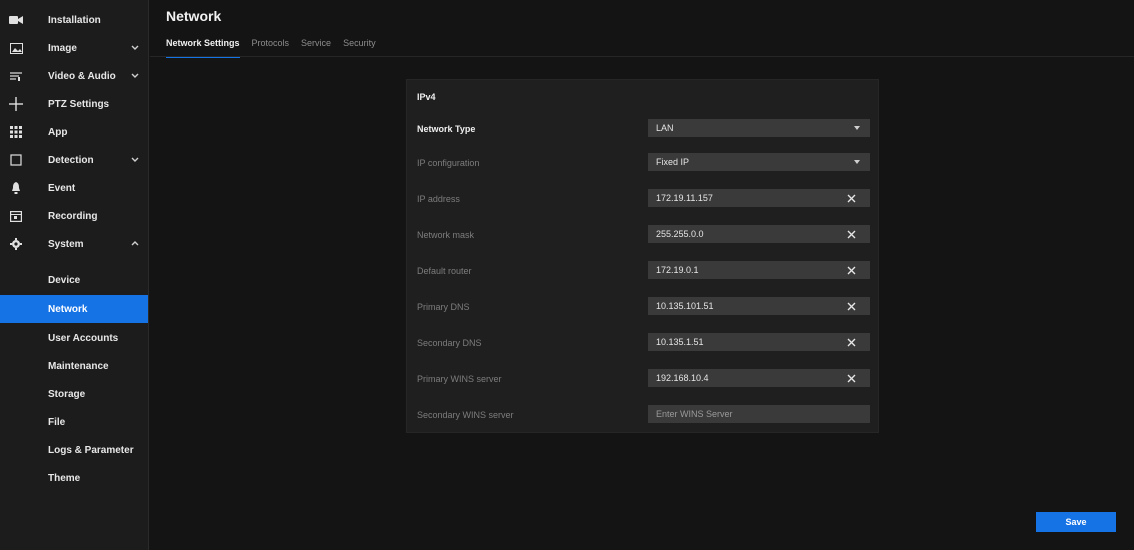  I want to click on calendar-icon, so click(16, 216).